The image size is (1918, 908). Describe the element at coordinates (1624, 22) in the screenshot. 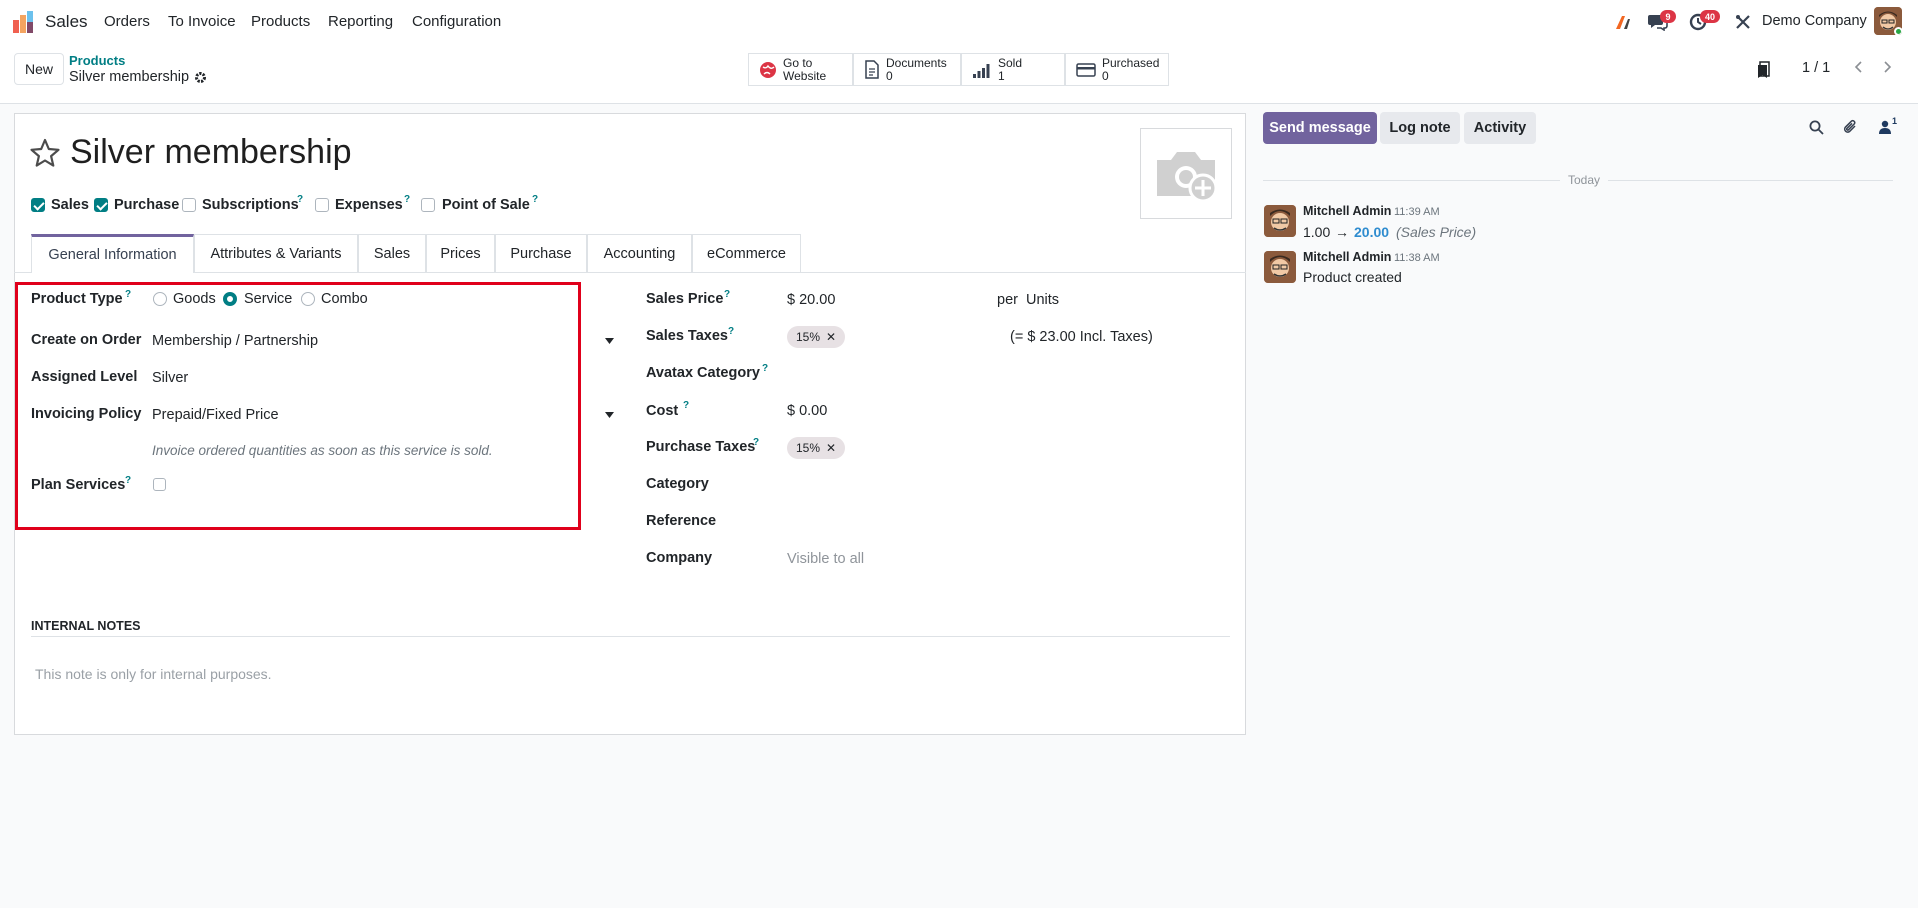

I see `avatax-icon` at that location.